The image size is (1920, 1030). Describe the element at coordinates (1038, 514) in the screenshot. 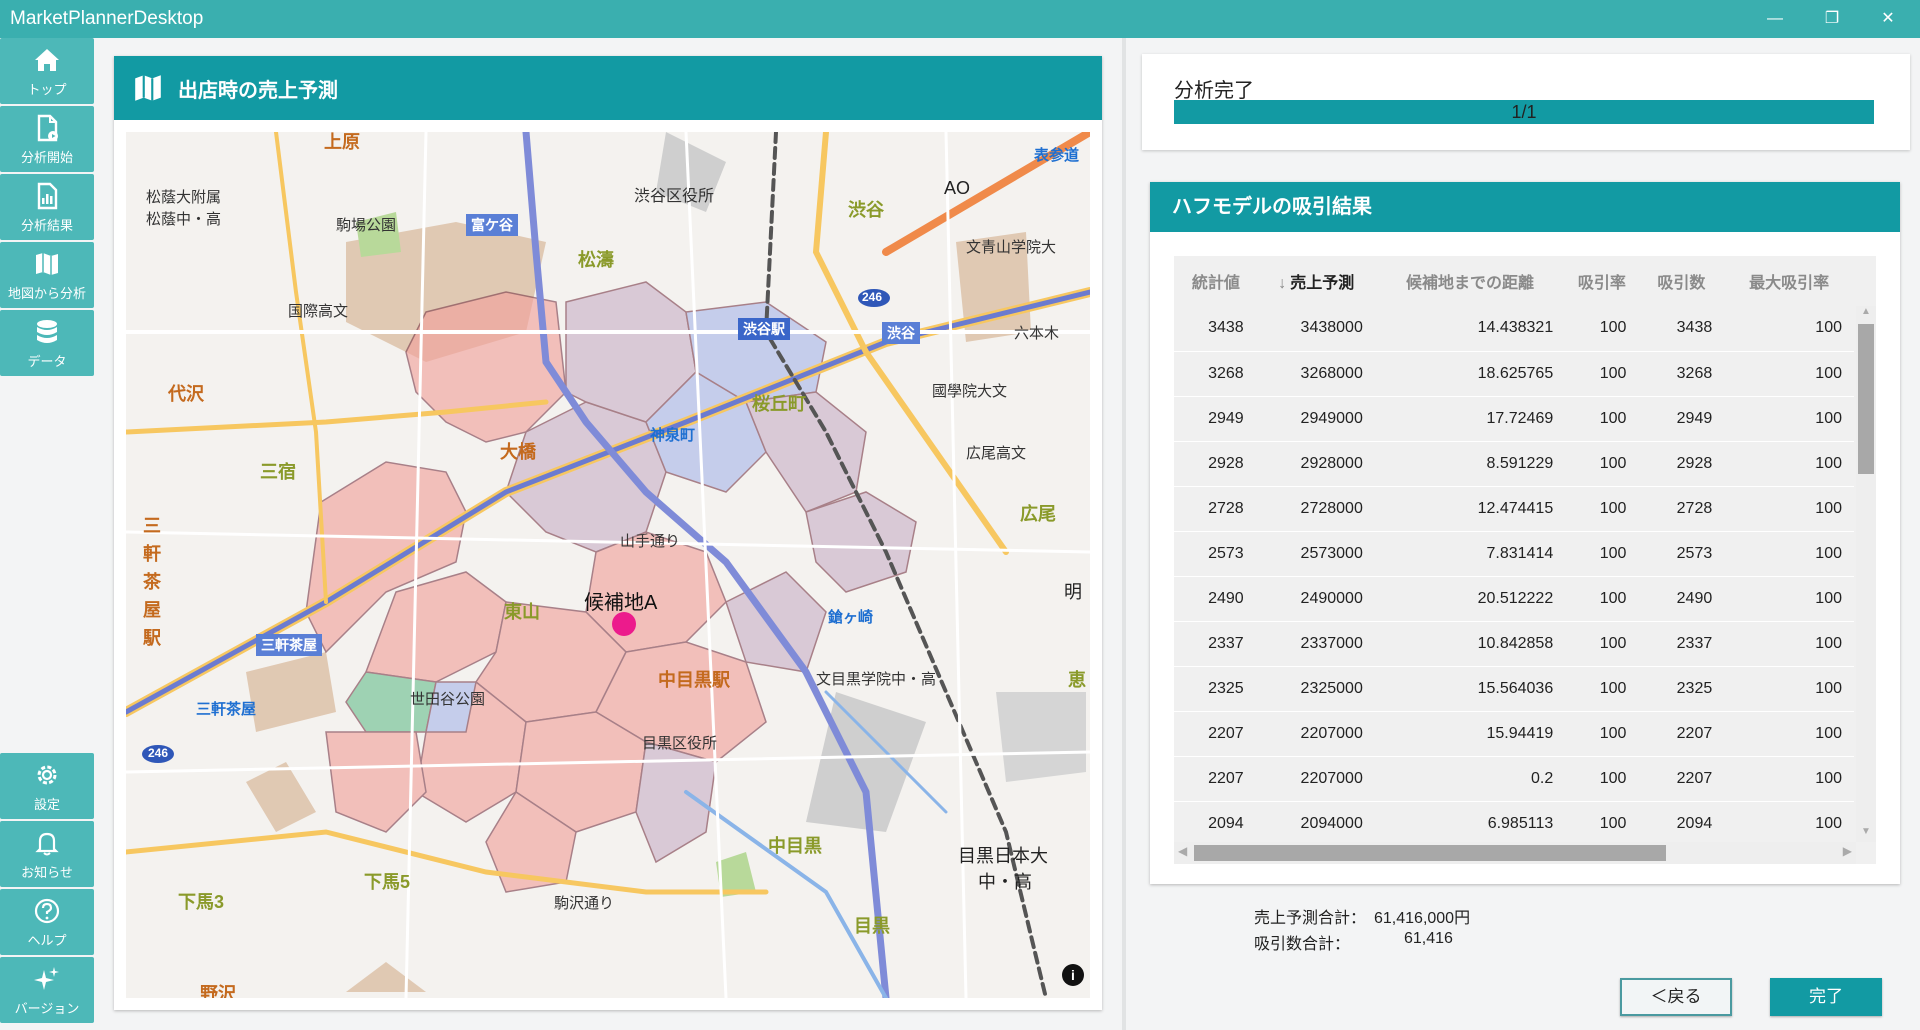

I see `map-label: 広尾` at that location.